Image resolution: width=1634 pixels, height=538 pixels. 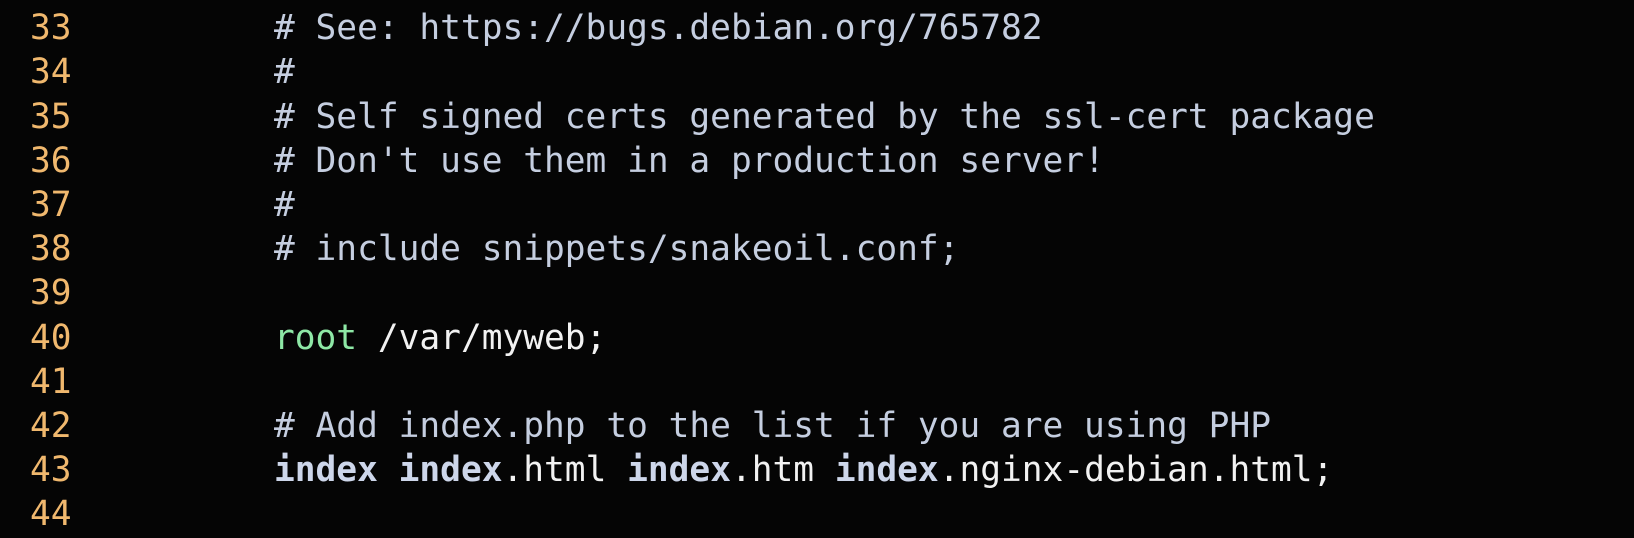 What do you see at coordinates (482, 338) in the screenshot?
I see `directive-value: /var/myweb;` at bounding box center [482, 338].